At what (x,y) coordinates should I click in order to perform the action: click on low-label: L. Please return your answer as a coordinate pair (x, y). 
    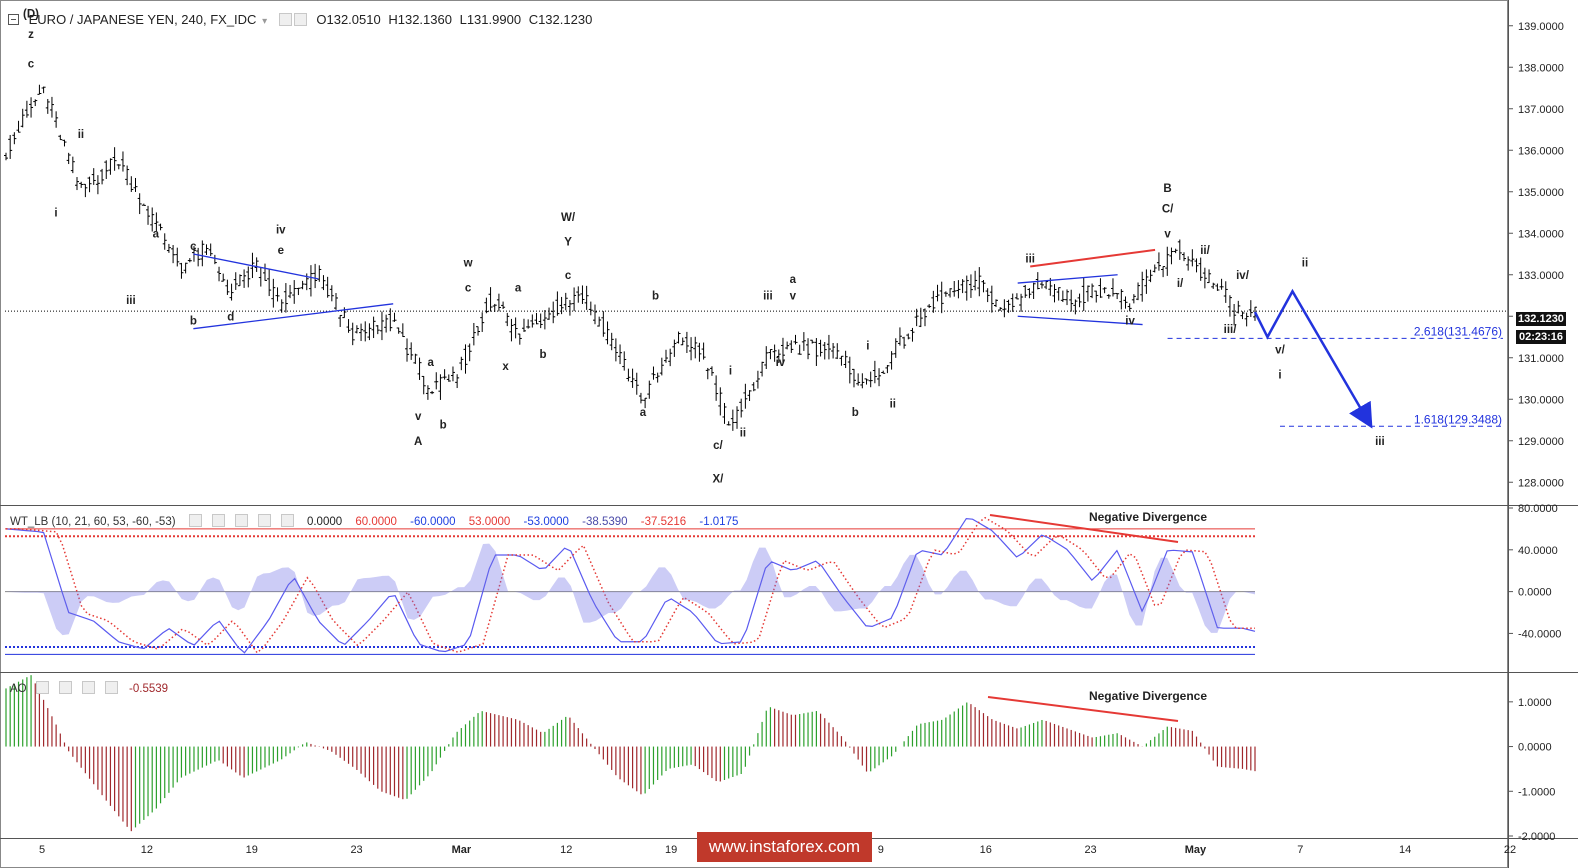
    Looking at the image, I should click on (463, 19).